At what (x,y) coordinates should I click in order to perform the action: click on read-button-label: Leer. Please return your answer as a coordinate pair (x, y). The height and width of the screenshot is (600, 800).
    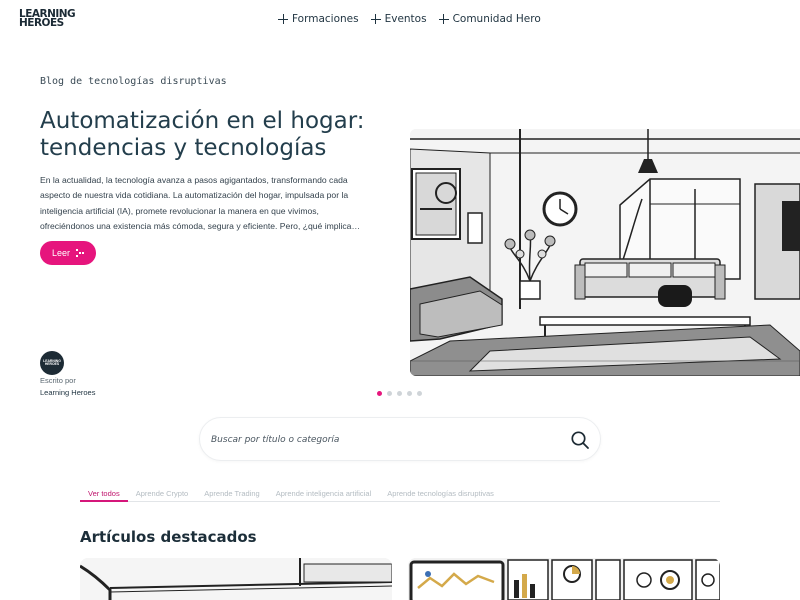
    Looking at the image, I should click on (61, 253).